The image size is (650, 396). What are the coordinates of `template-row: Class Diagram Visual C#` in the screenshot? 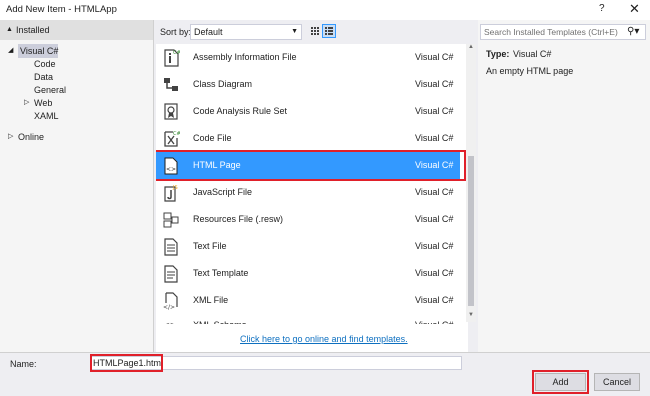 It's located at (308, 84).